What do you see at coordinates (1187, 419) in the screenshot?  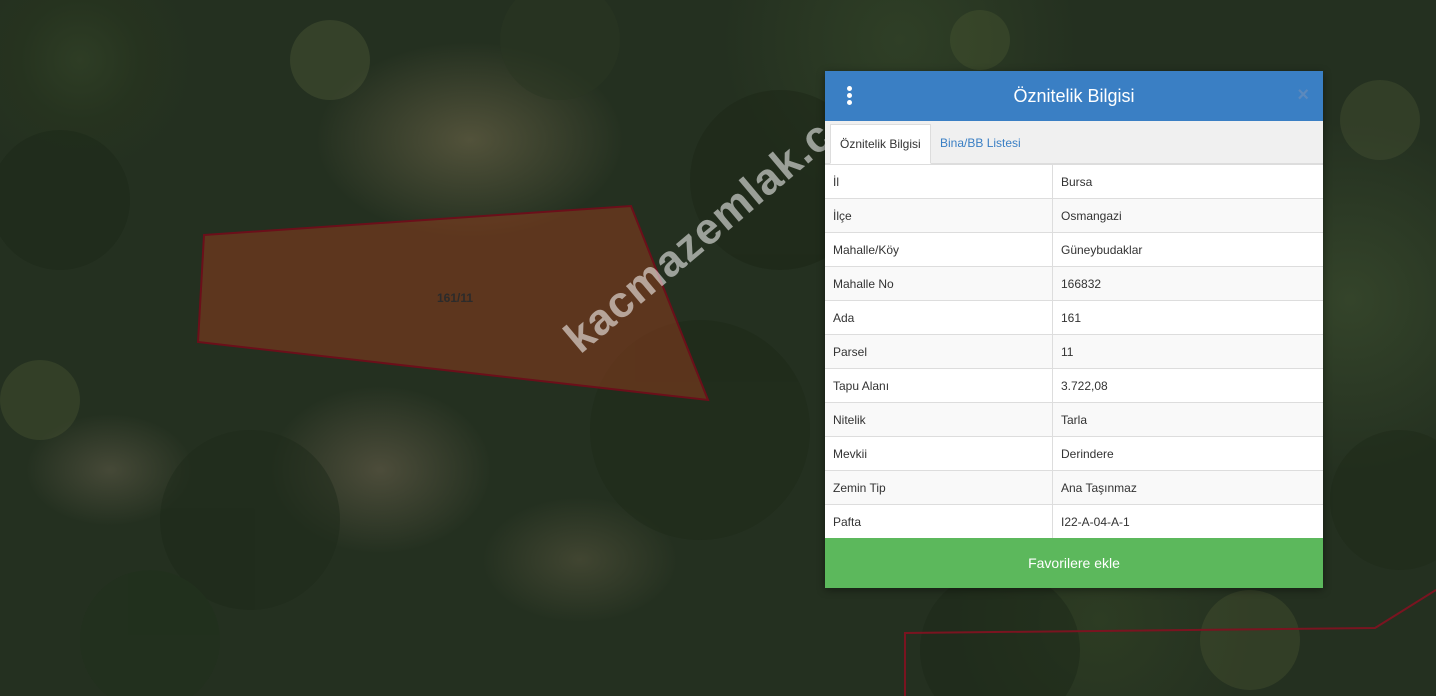 I see `row-value: Tarla` at bounding box center [1187, 419].